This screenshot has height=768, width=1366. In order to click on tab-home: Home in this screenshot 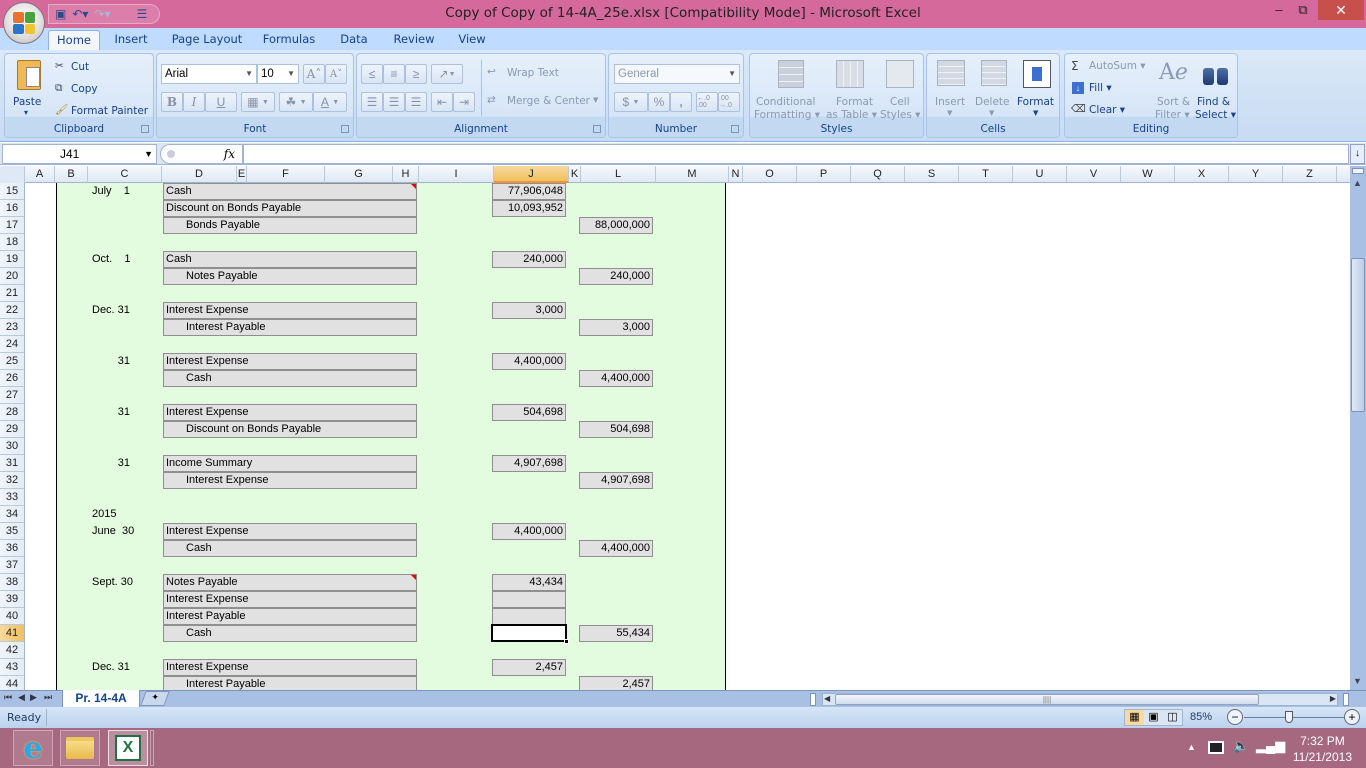, I will do `click(74, 40)`.